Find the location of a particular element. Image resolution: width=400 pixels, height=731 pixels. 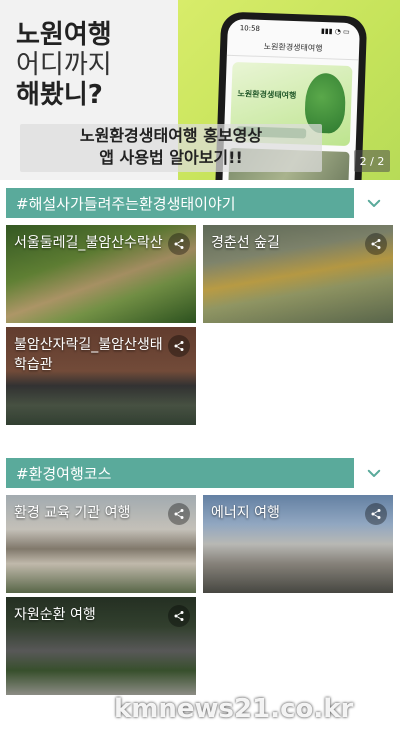

banner-title: 노원여행 어디까지 해봤니? is located at coordinates (96, 65).